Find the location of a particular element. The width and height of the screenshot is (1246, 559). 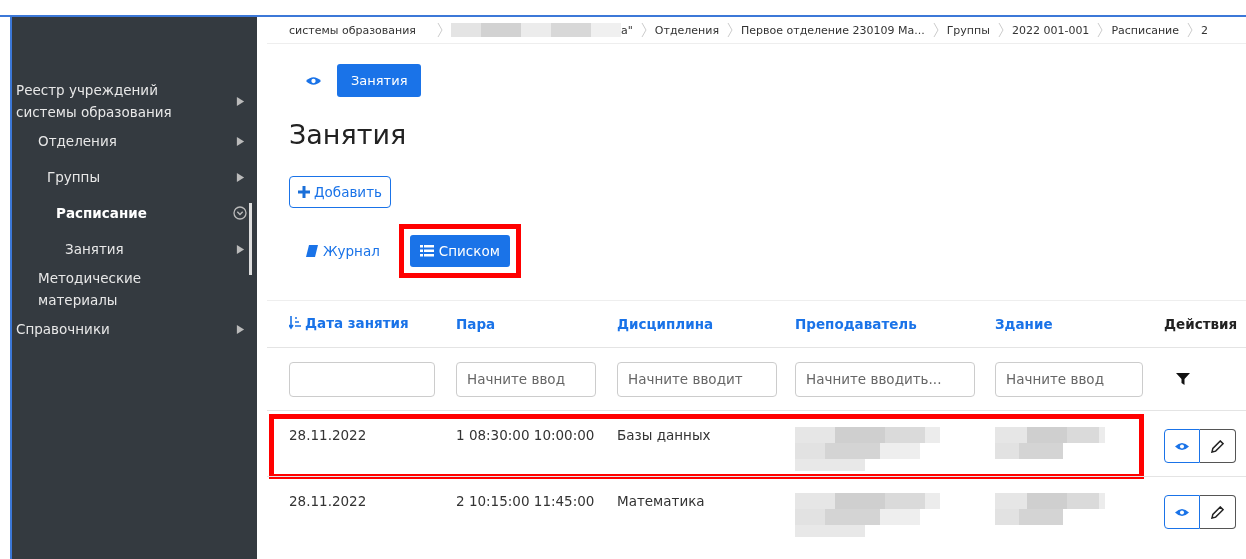

add-button: Добавить is located at coordinates (340, 192).